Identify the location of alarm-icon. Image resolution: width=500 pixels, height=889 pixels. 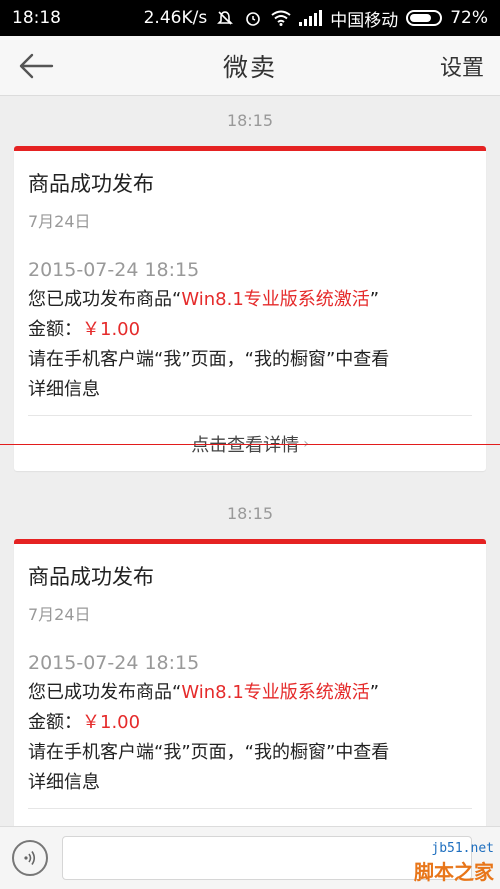
(253, 18).